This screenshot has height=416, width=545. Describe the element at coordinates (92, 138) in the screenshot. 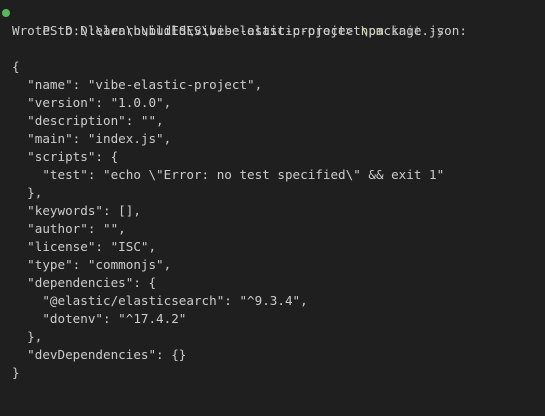

I see `output-line: "main": "index.js",` at that location.